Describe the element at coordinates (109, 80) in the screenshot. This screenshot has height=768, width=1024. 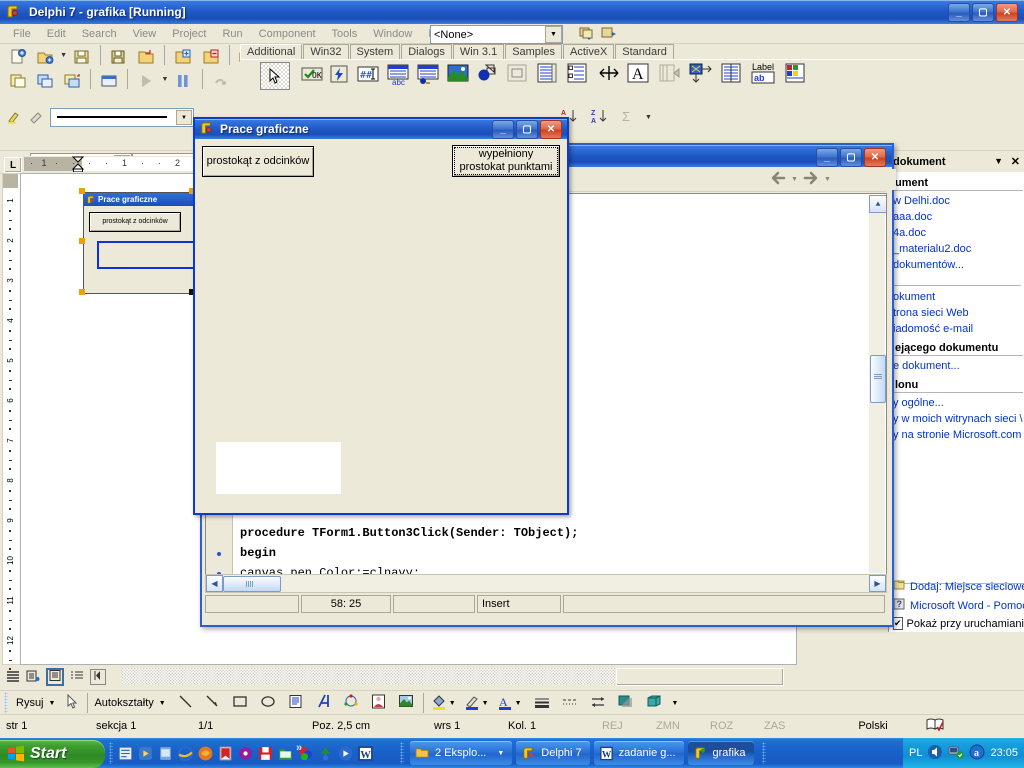
I see `view-form-icon` at that location.